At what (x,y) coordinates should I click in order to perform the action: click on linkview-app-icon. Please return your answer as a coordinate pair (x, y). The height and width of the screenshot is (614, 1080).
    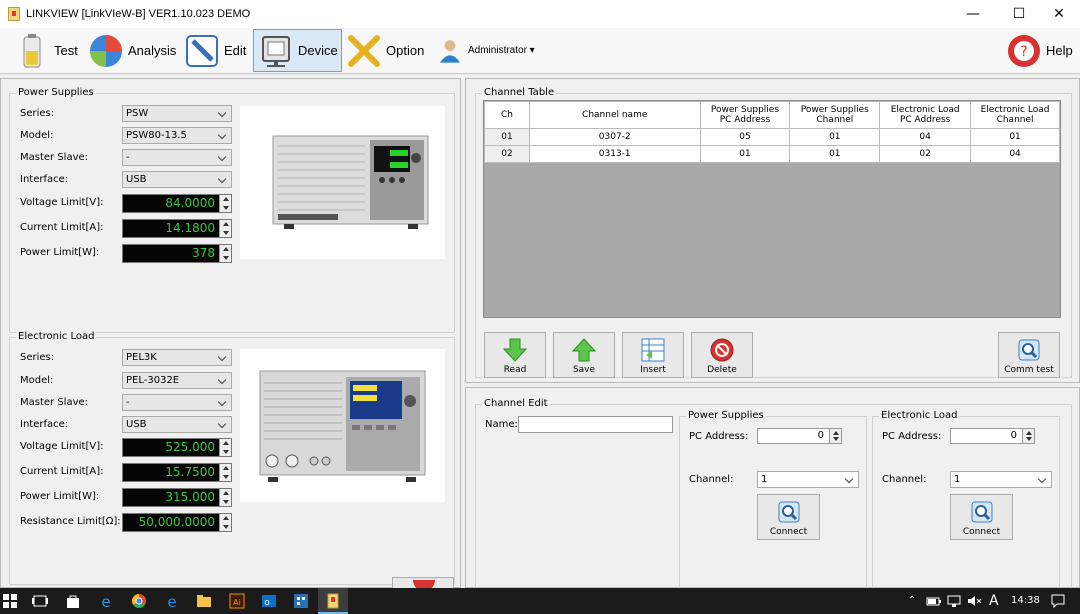
    Looking at the image, I should click on (333, 601).